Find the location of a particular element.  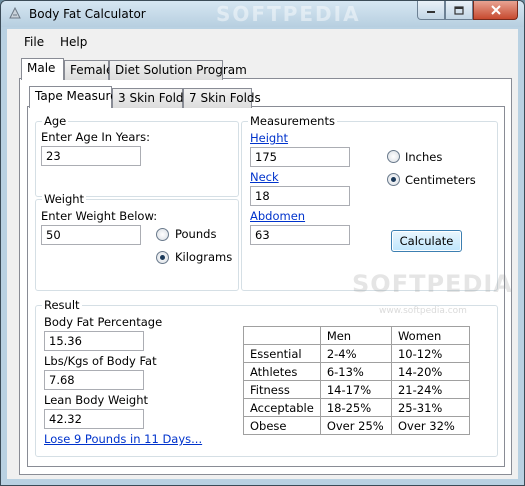

close-button is located at coordinates (495, 10).